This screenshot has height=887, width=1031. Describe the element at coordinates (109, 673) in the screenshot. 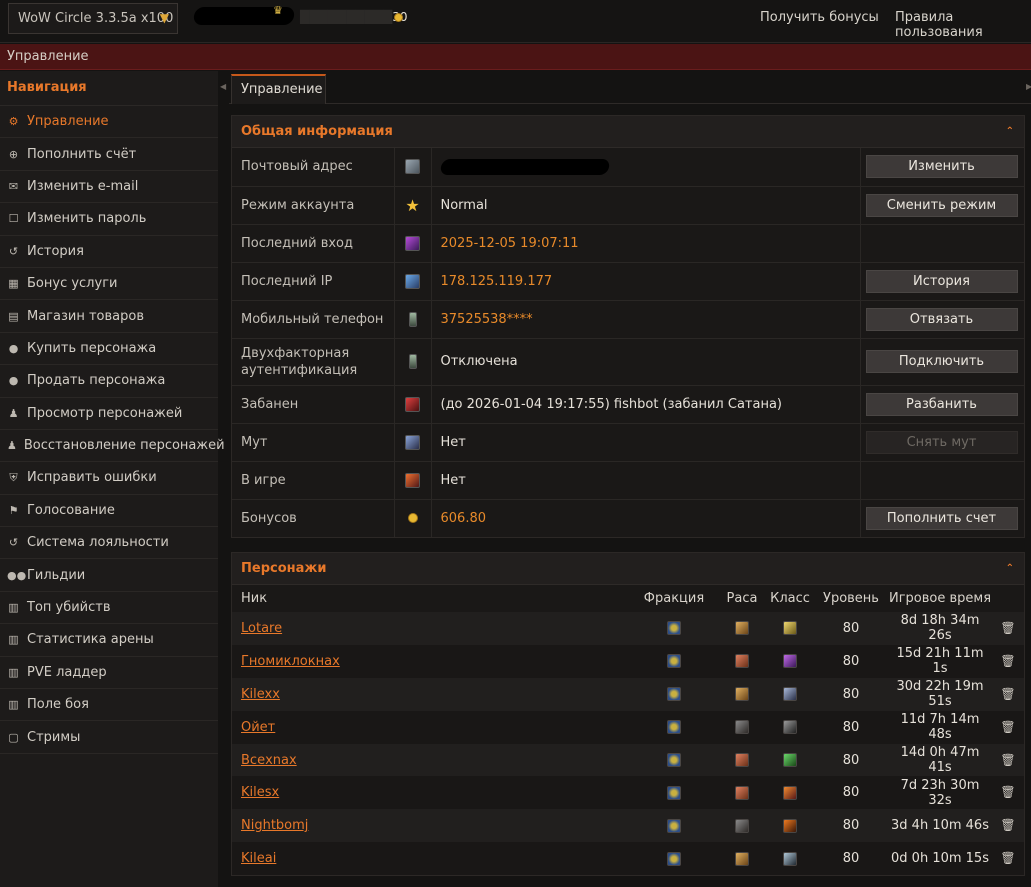

I see `sidebar-item-pve-ladder: ▥ PVE ладдер` at that location.